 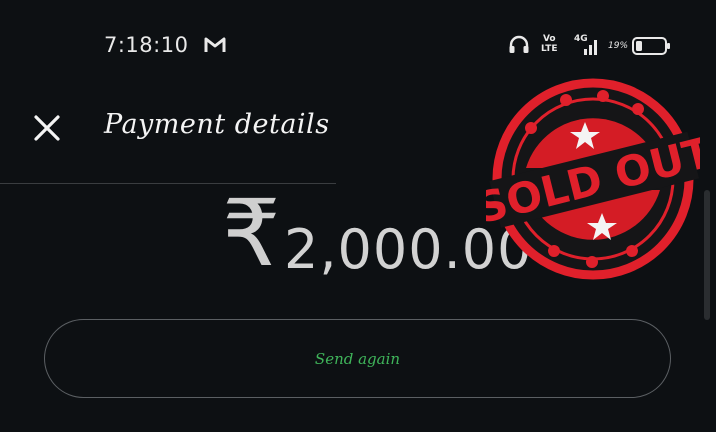 I want to click on page-title: Payment details, so click(x=217, y=124).